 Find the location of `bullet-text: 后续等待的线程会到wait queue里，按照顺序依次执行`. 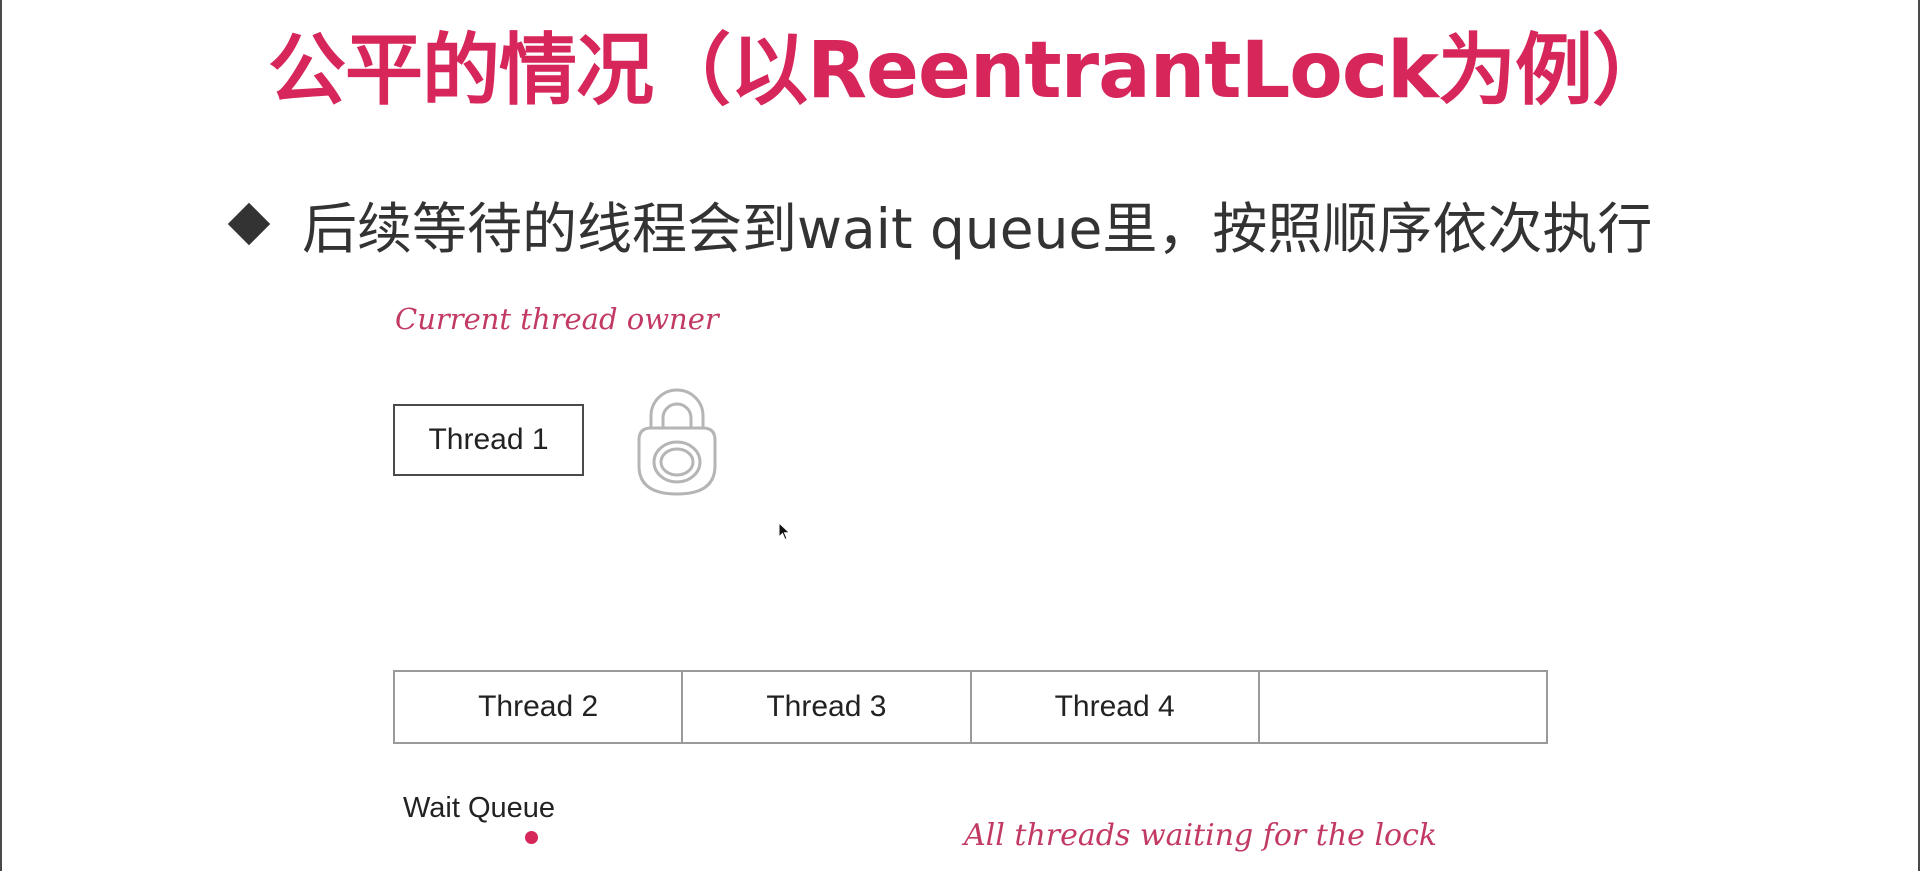

bullet-text: 后续等待的线程会到wait queue里，按照顺序依次执行 is located at coordinates (977, 229).